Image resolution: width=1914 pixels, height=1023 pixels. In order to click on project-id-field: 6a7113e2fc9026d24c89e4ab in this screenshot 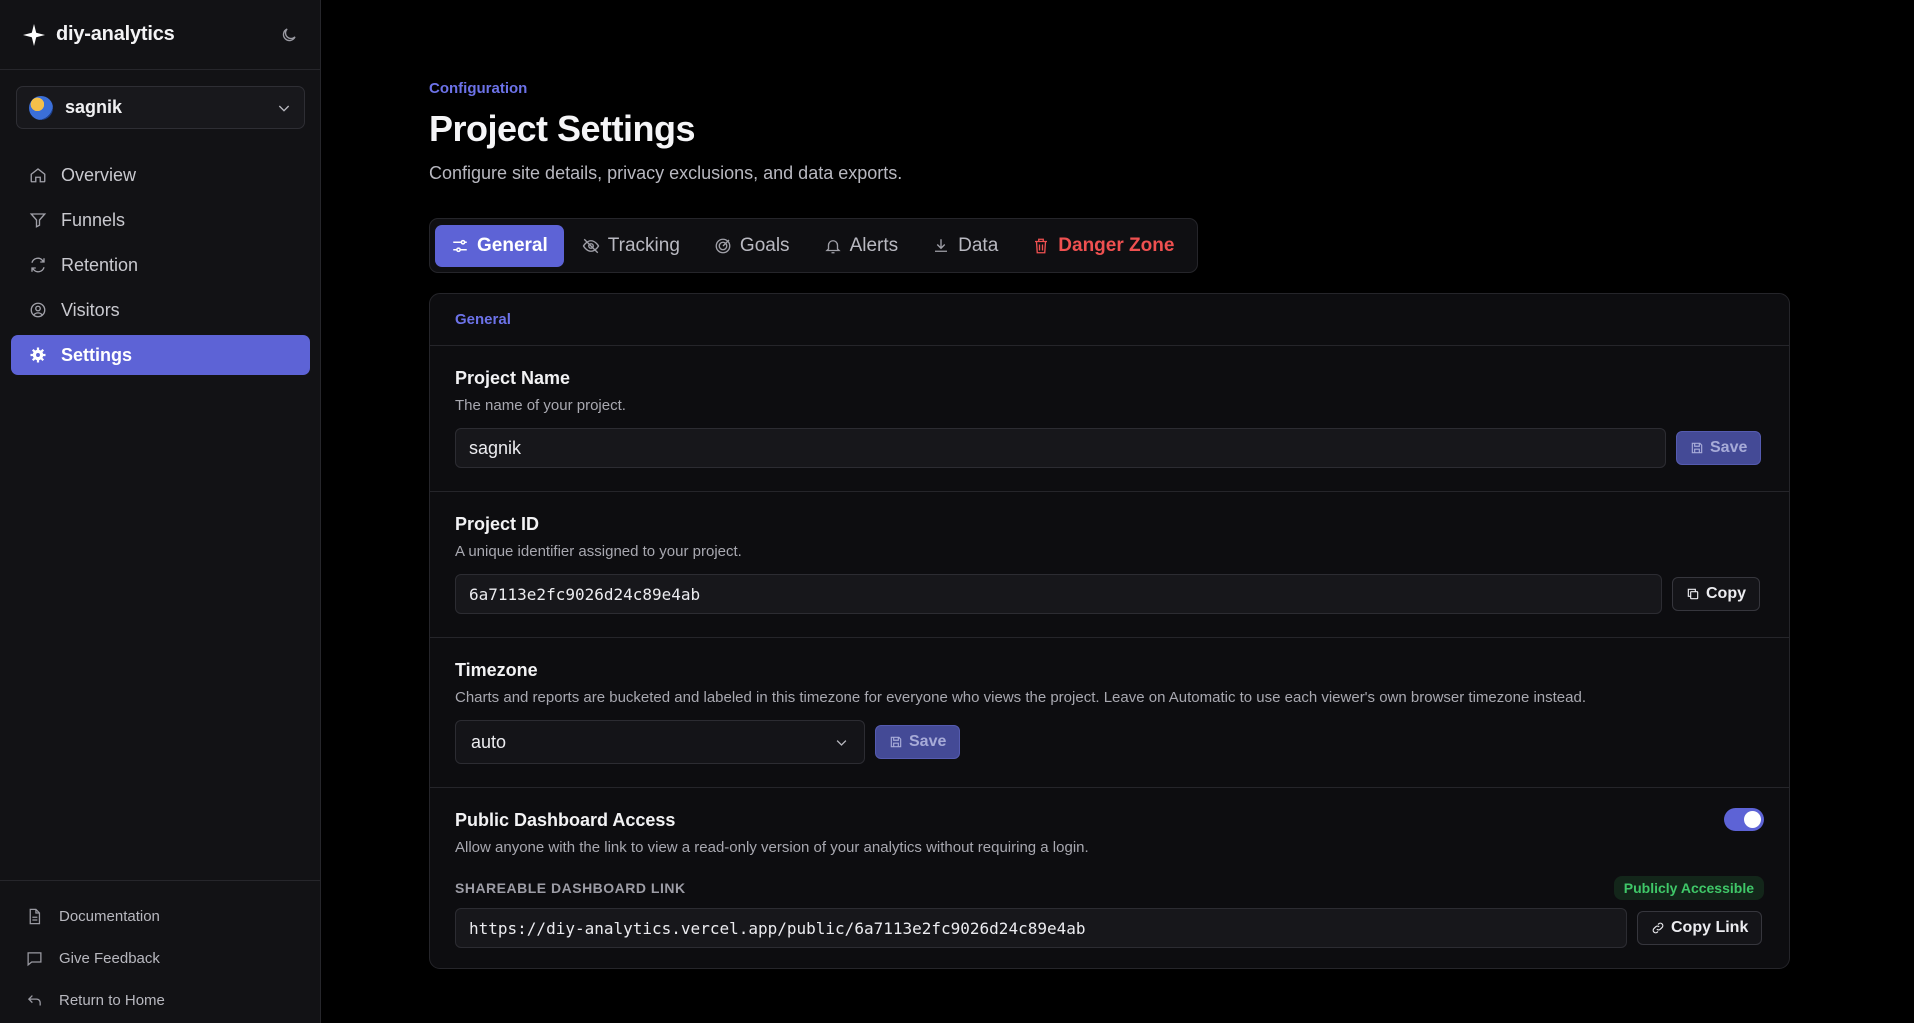, I will do `click(1058, 594)`.